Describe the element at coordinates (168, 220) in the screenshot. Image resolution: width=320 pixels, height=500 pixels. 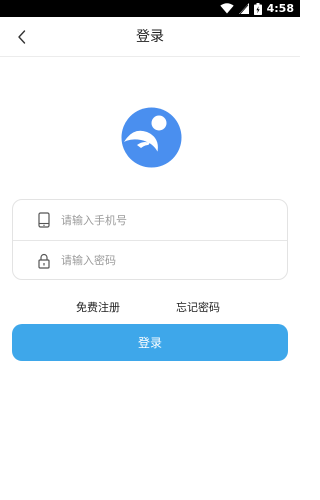
I see `phone-input` at that location.